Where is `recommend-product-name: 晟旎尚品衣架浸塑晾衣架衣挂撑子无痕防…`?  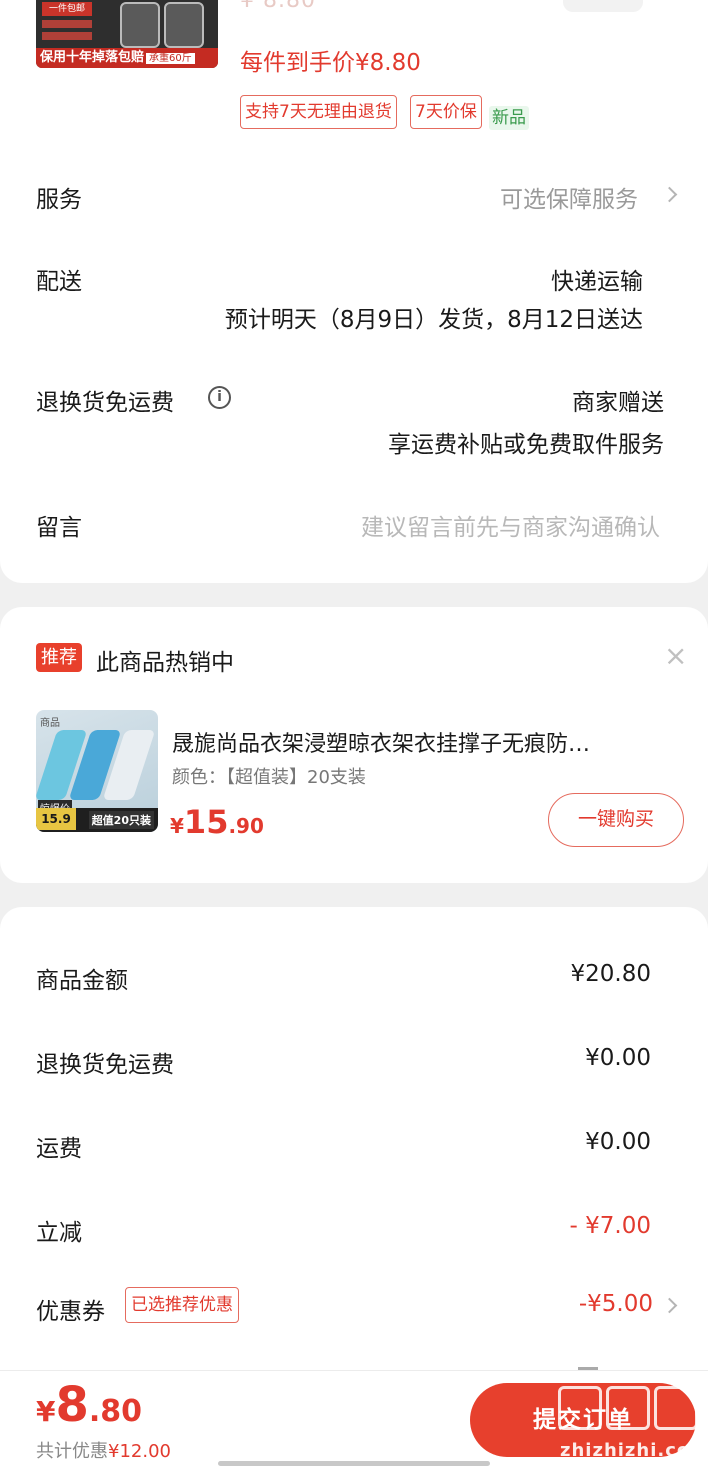 recommend-product-name: 晟旎尚品衣架浸塑晾衣架衣挂撑子无痕防… is located at coordinates (422, 742).